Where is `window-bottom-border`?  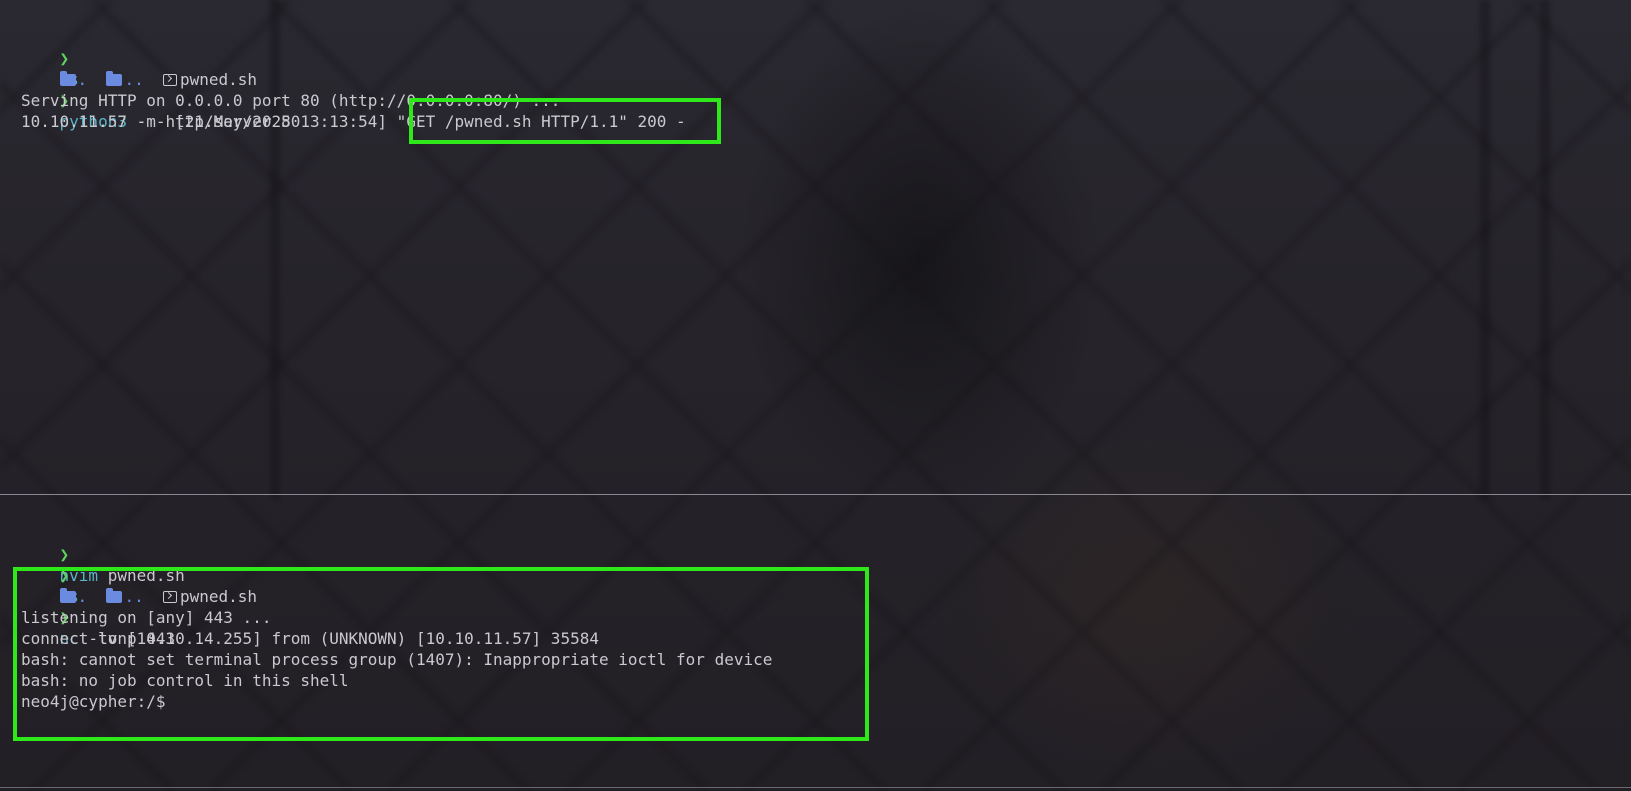
window-bottom-border is located at coordinates (815, 787).